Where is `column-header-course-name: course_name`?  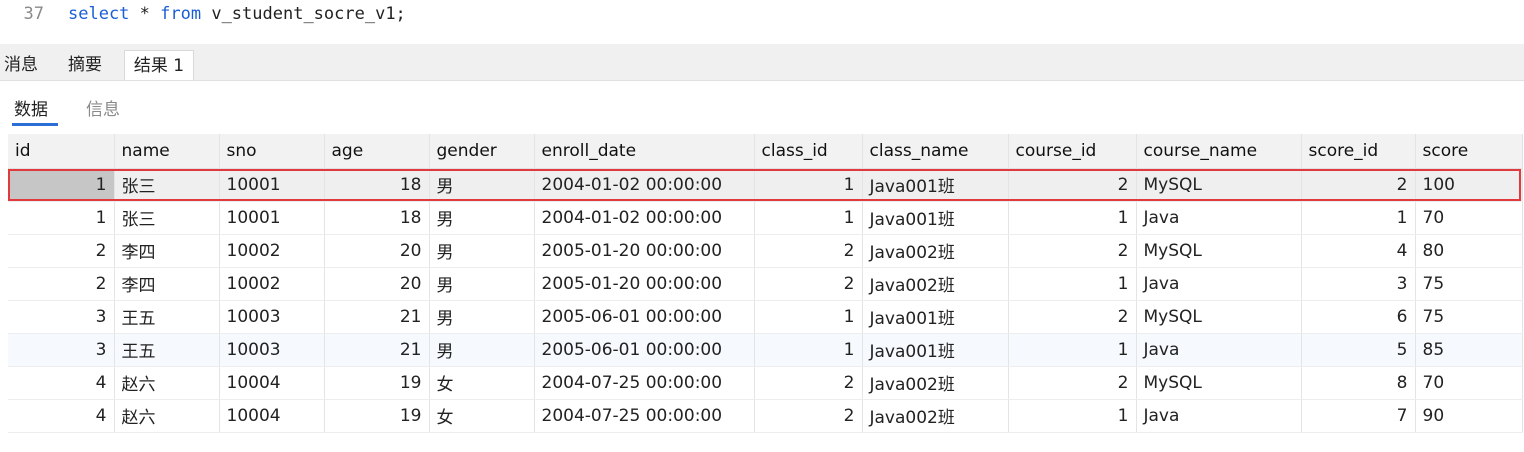
column-header-course-name: course_name is located at coordinates (1219, 151).